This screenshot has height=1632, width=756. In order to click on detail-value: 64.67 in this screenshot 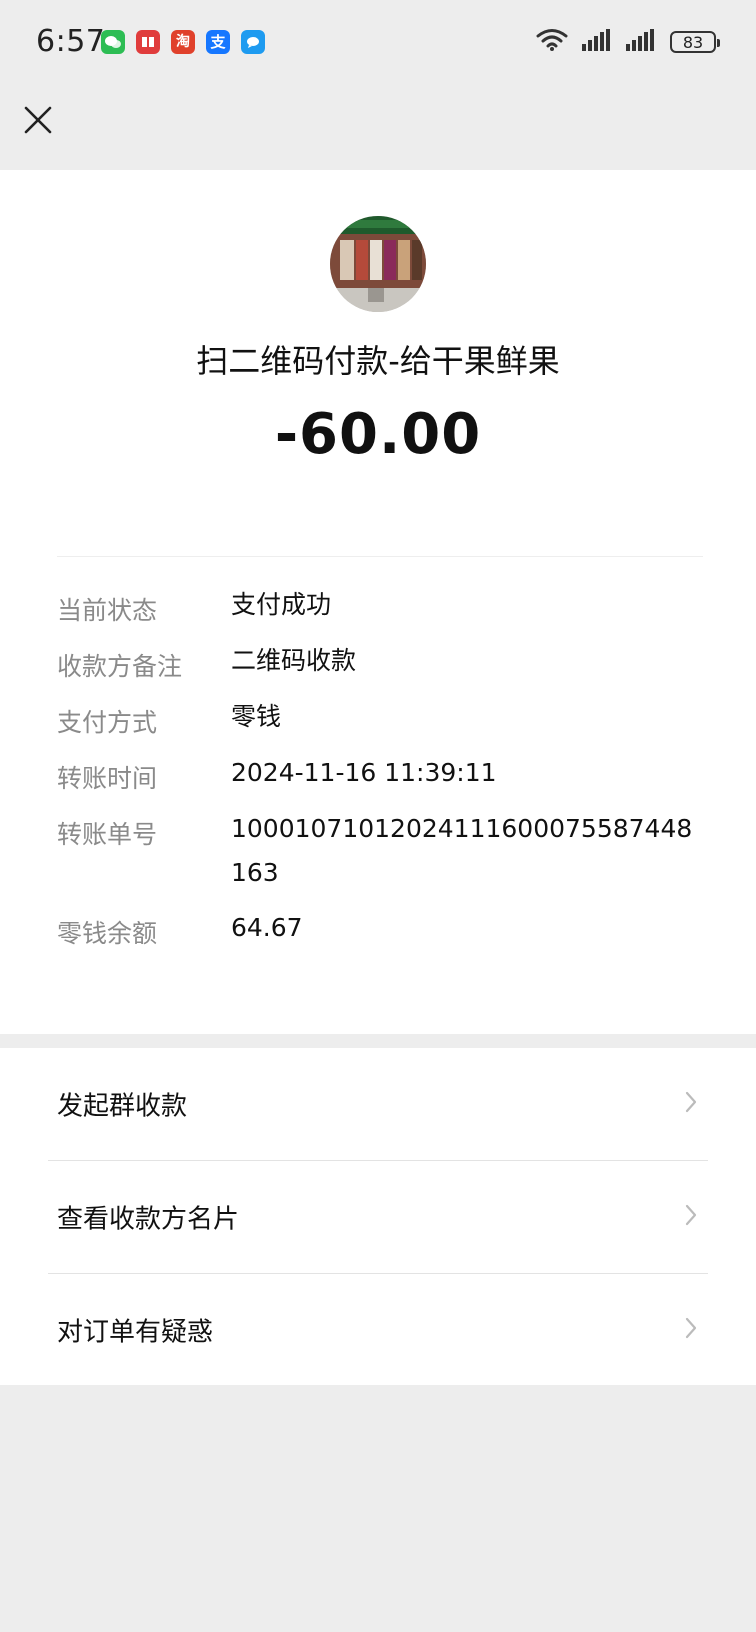, I will do `click(267, 927)`.